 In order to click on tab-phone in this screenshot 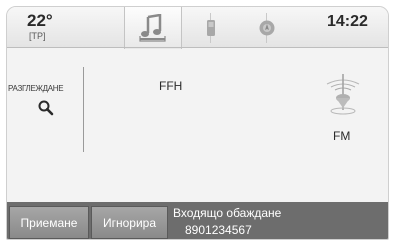, I will do `click(211, 27)`.